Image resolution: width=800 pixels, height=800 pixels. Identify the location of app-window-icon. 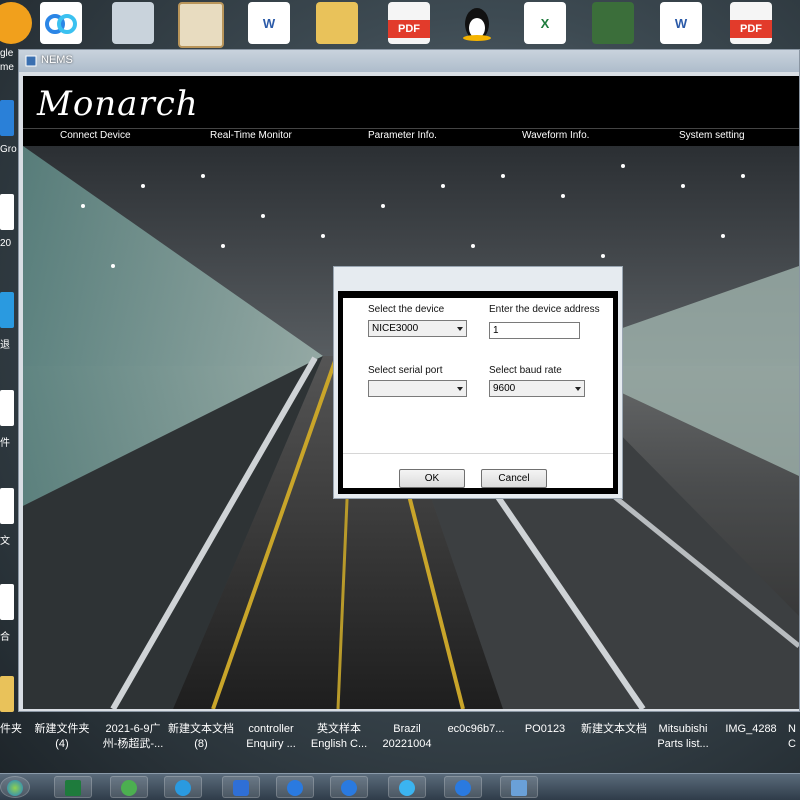
(31, 61).